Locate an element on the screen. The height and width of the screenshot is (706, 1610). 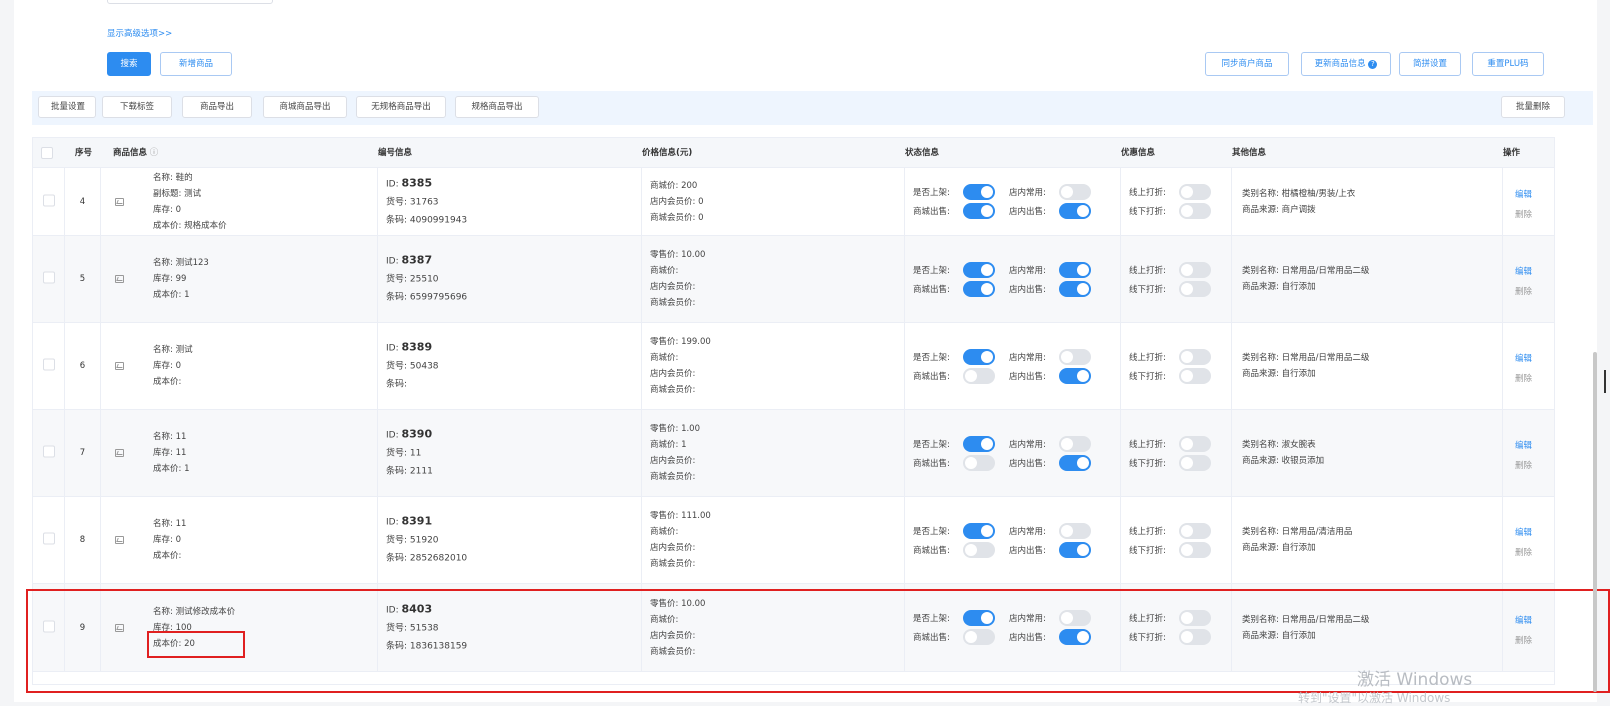
product-info-line: 库存: 0 is located at coordinates (167, 540).